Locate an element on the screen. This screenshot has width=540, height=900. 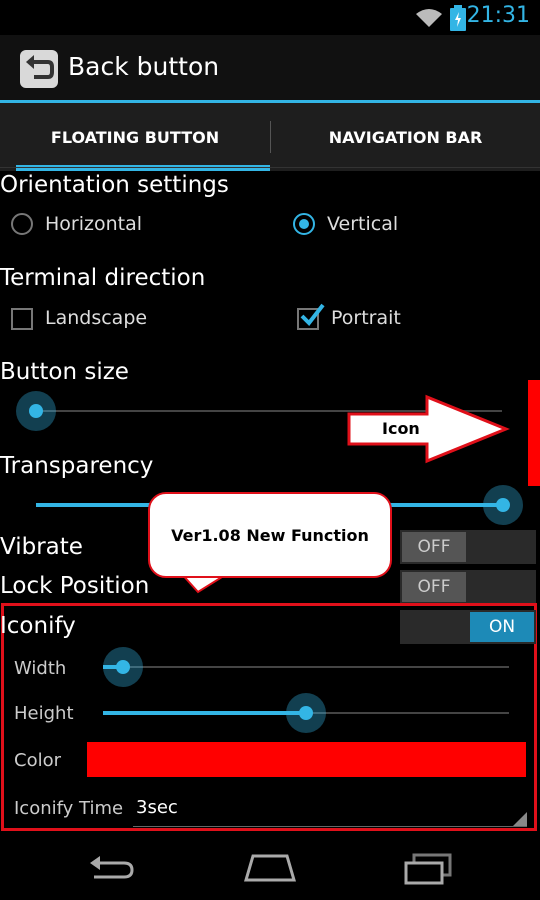
tab-bar: FLOATING BUTTON NAVIGATION BAR is located at coordinates (270, 137).